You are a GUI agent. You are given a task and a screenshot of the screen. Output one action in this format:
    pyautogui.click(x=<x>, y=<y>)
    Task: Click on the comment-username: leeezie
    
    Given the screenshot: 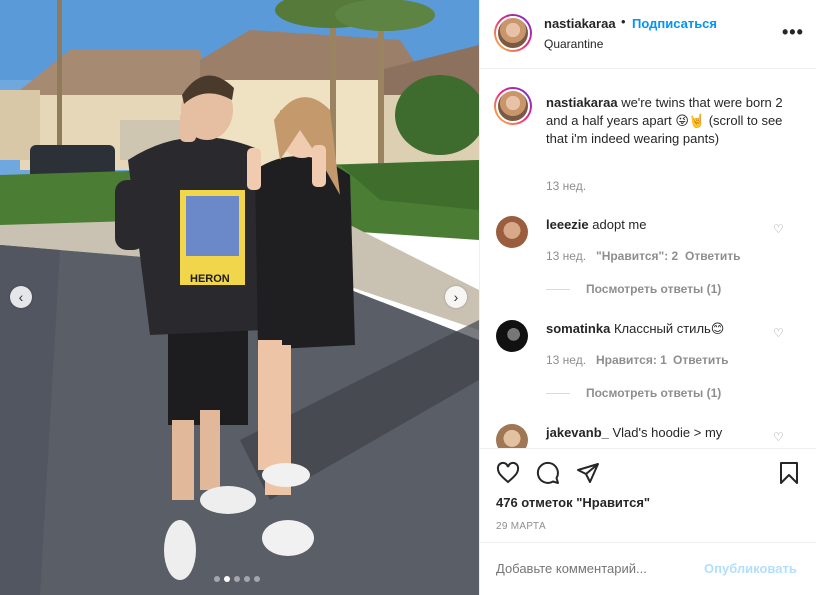 What is the action you would take?
    pyautogui.click(x=567, y=224)
    